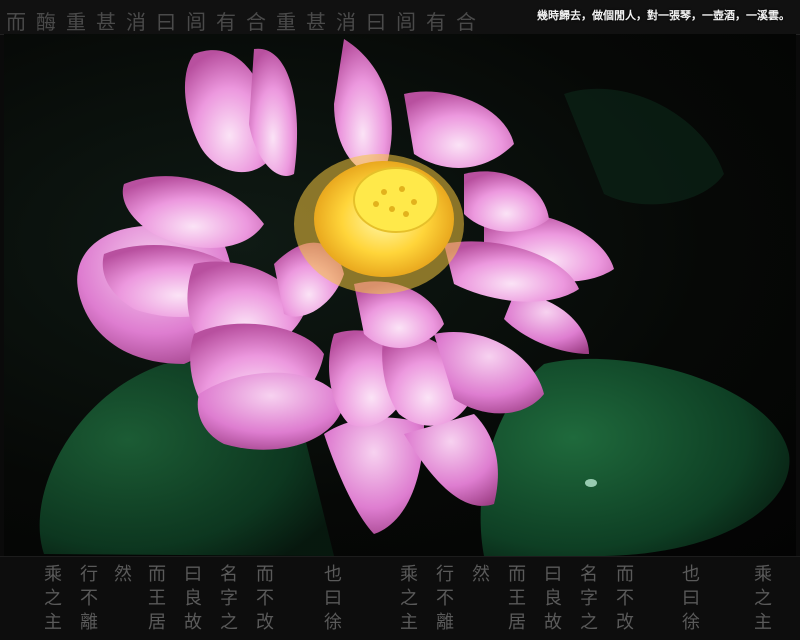  What do you see at coordinates (379, 224) in the screenshot?
I see `lotus-center` at bounding box center [379, 224].